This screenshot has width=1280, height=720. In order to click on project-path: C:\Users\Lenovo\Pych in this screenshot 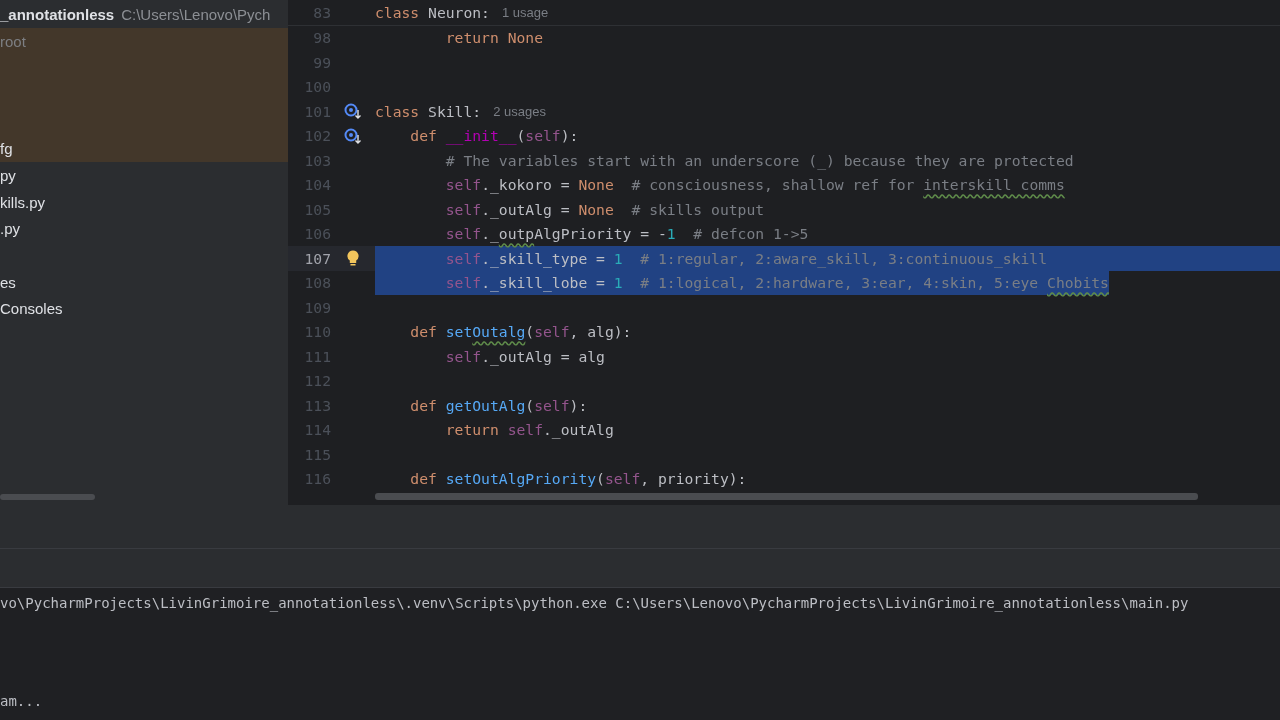, I will do `click(196, 14)`.